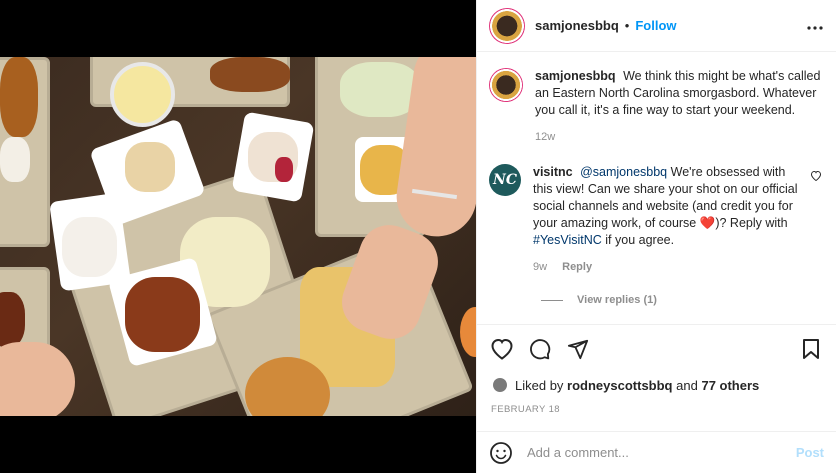  What do you see at coordinates (506, 85) in the screenshot?
I see `caption-author-avatar` at bounding box center [506, 85].